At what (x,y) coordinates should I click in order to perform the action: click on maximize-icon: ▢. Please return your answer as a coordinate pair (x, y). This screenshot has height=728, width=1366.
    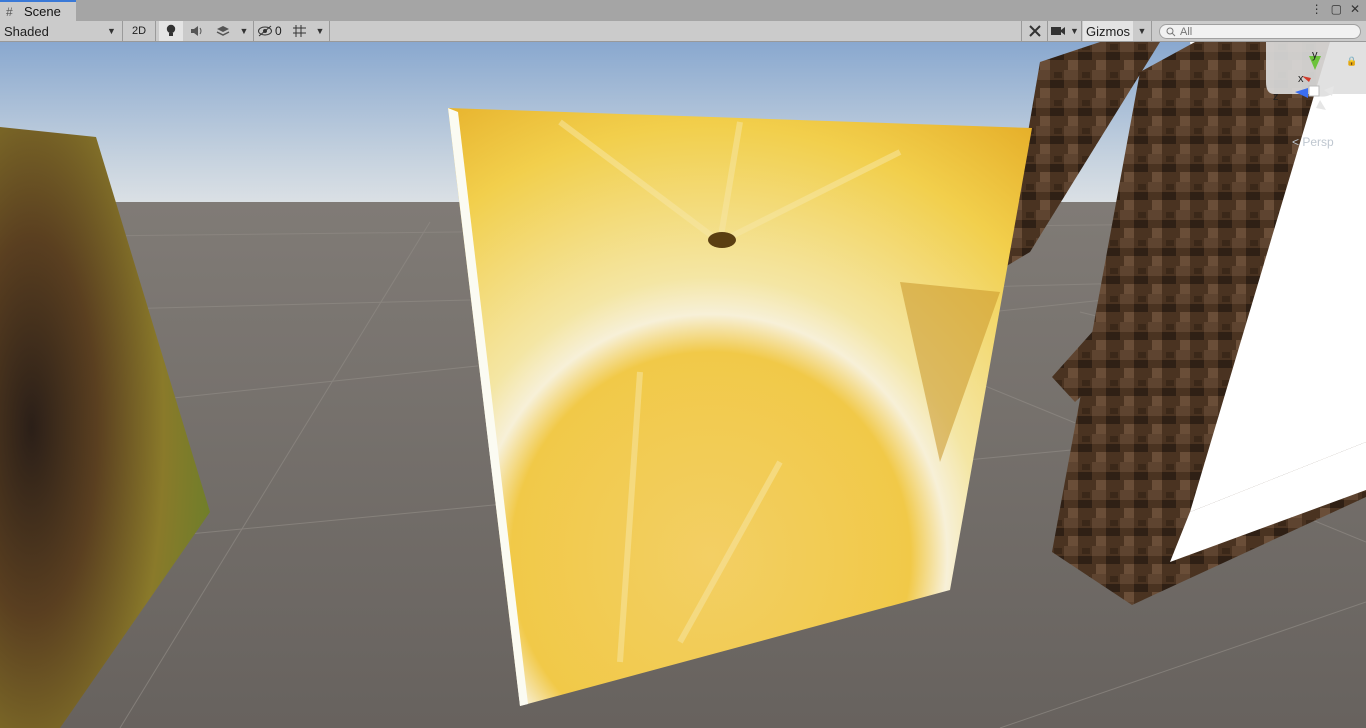
    Looking at the image, I should click on (1336, 9).